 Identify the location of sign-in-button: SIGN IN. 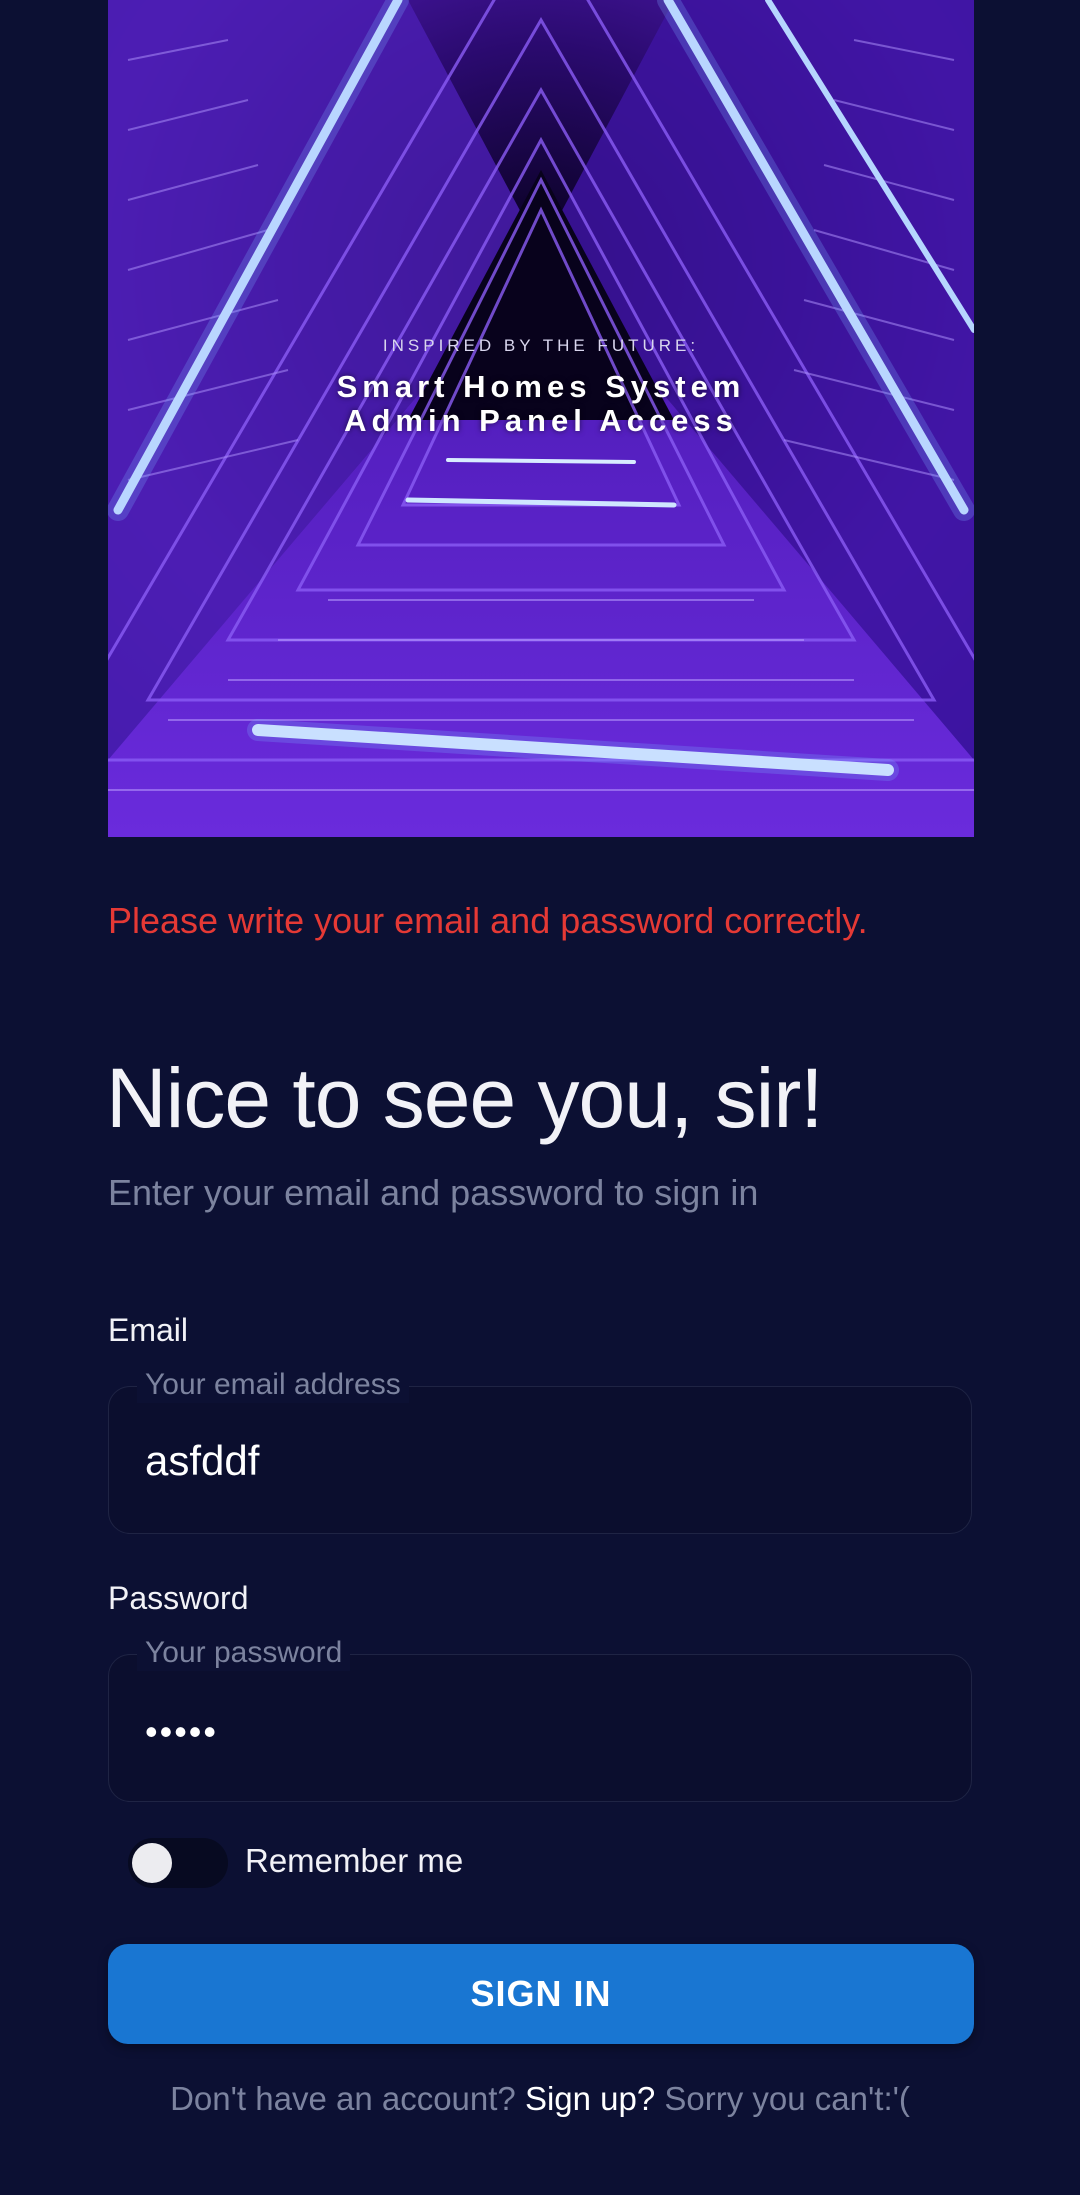
(541, 1994).